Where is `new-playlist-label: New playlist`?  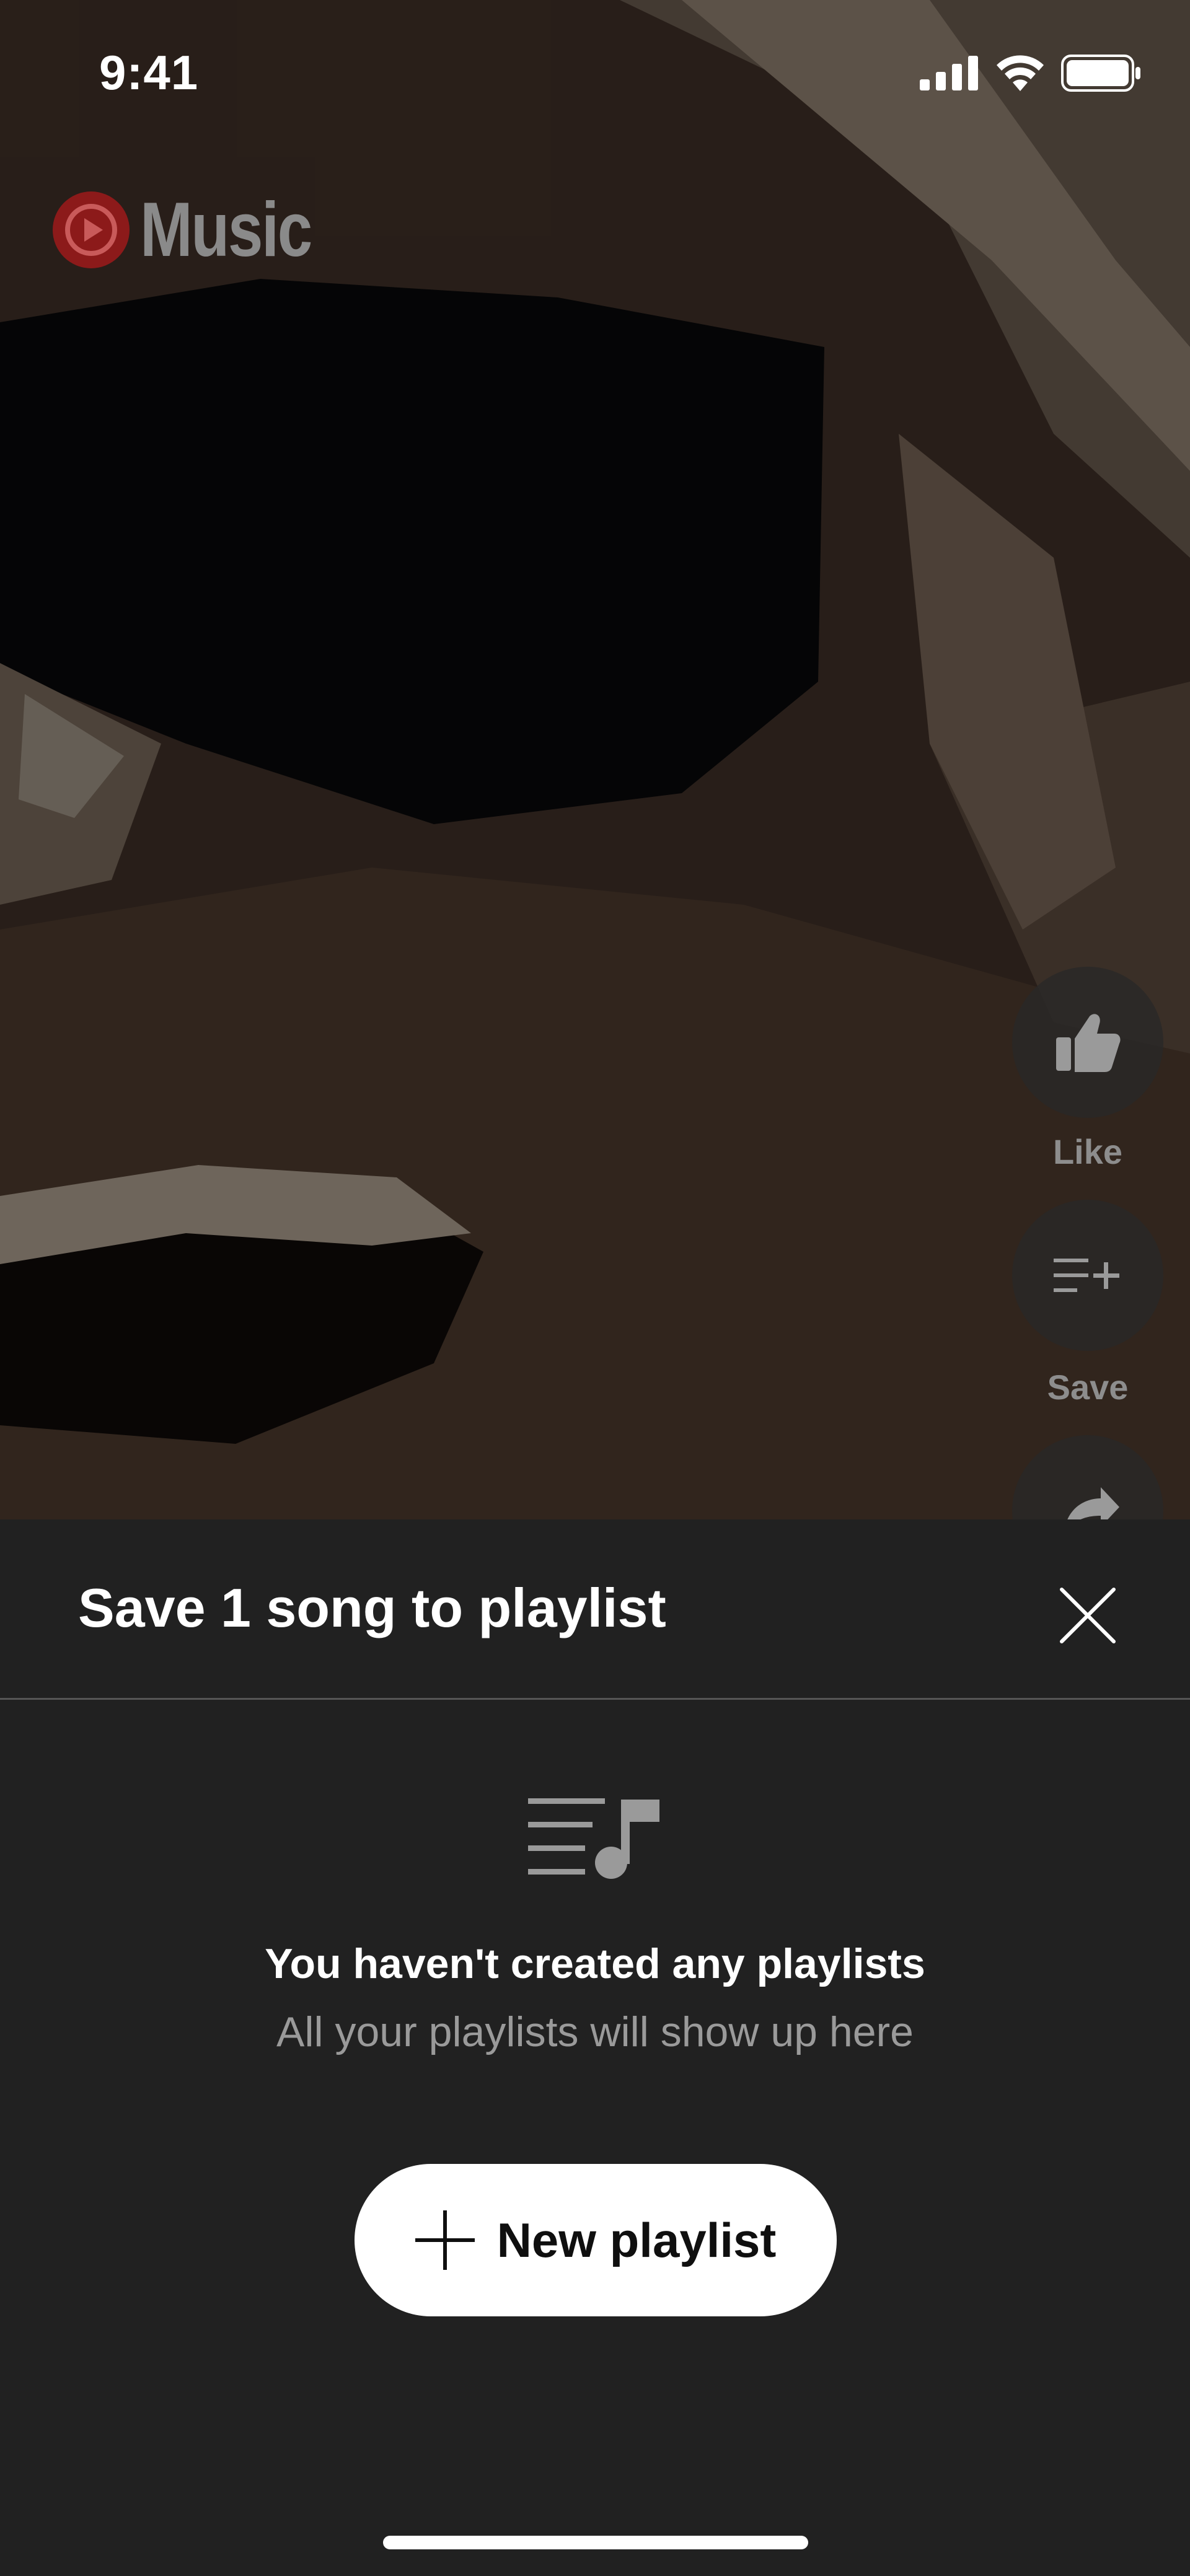
new-playlist-label: New playlist is located at coordinates (636, 2239).